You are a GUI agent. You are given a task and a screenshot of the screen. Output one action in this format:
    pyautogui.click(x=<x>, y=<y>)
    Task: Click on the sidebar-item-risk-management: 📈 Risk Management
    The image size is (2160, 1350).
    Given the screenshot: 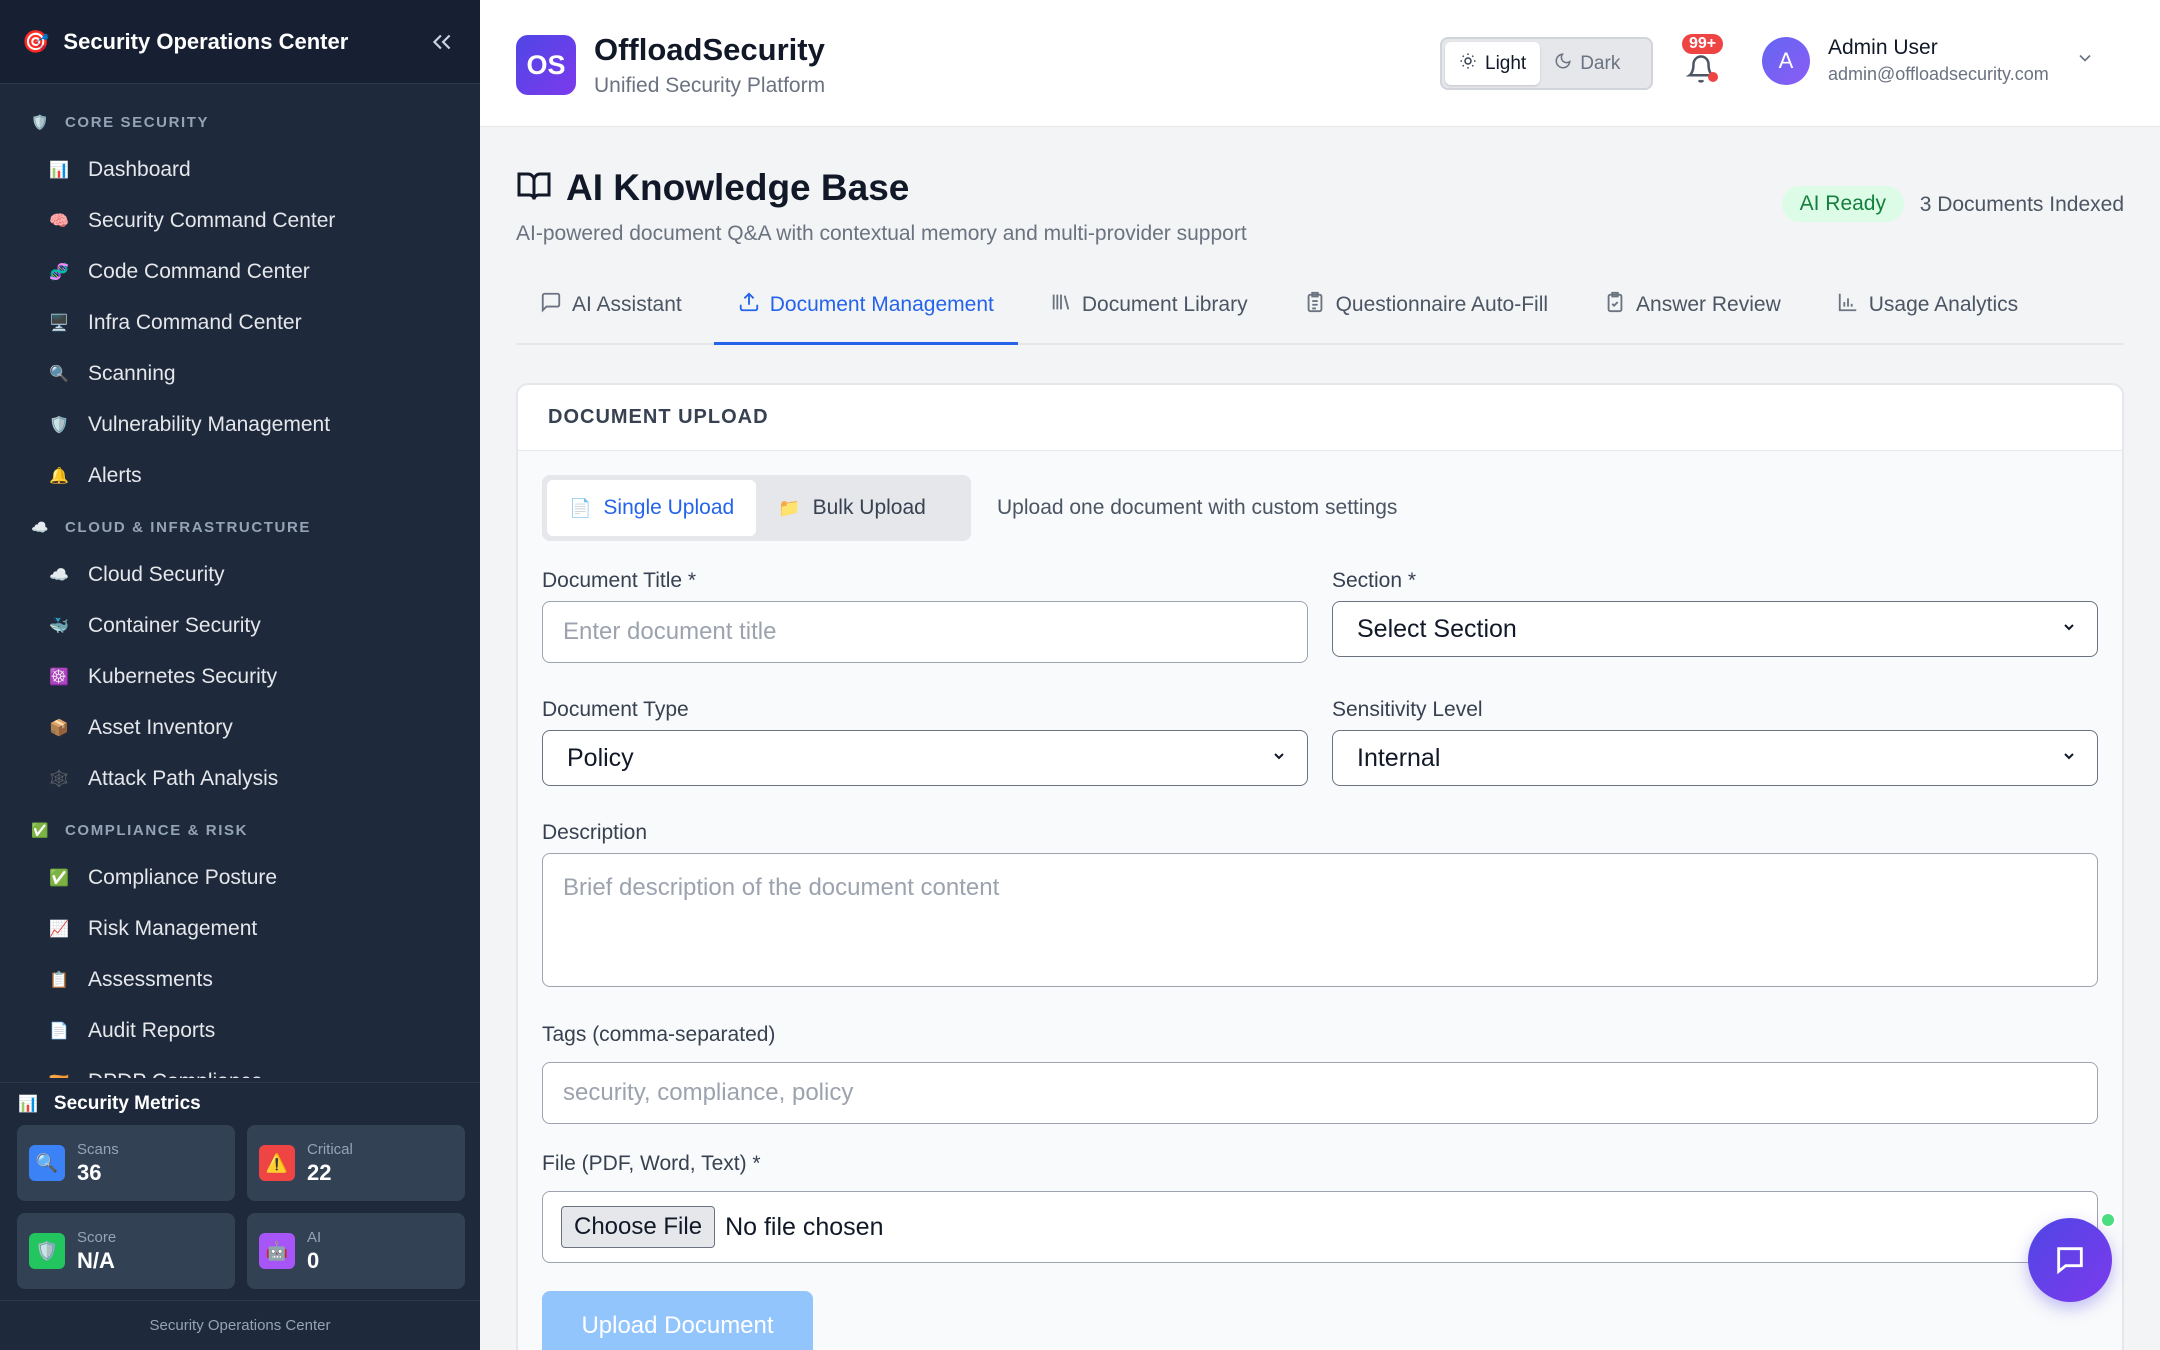 What is the action you would take?
    pyautogui.click(x=240, y=928)
    